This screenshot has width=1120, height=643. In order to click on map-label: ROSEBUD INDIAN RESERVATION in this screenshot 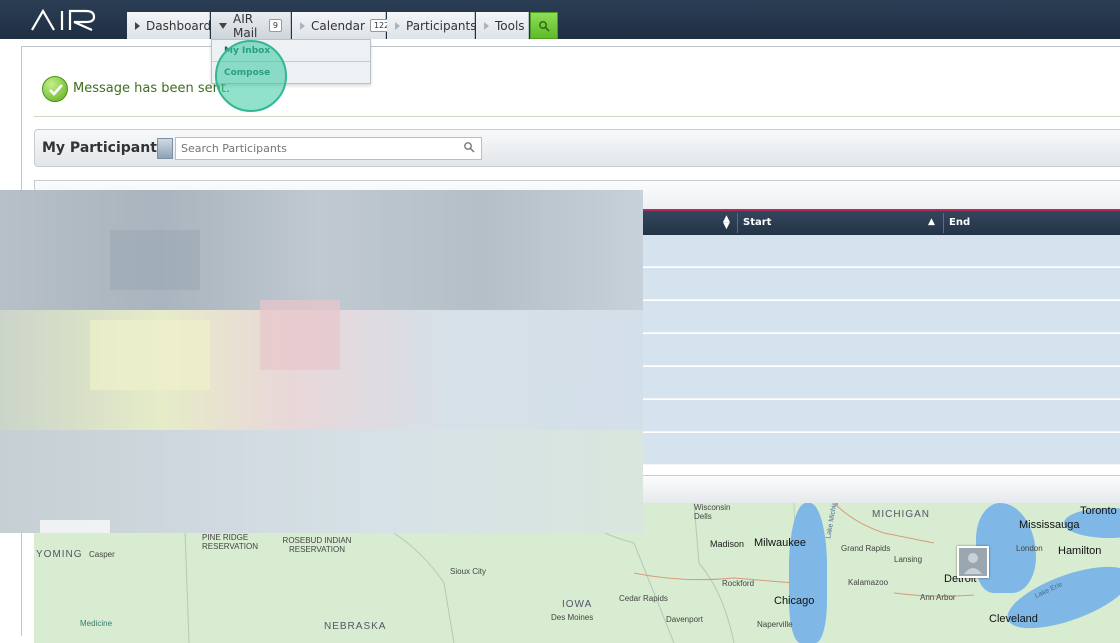, I will do `click(317, 545)`.